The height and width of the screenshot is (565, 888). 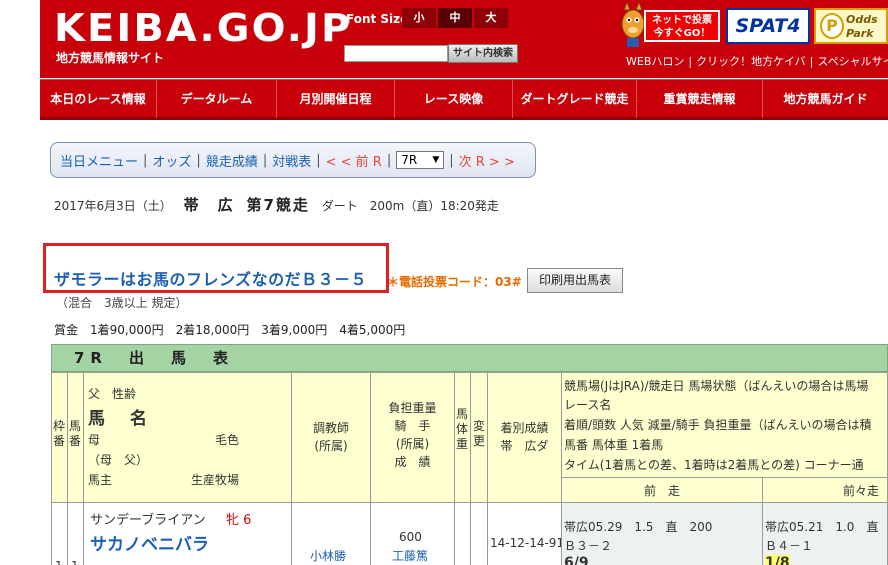 What do you see at coordinates (149, 542) in the screenshot?
I see `row1-horse-name: サカノベニバラ` at bounding box center [149, 542].